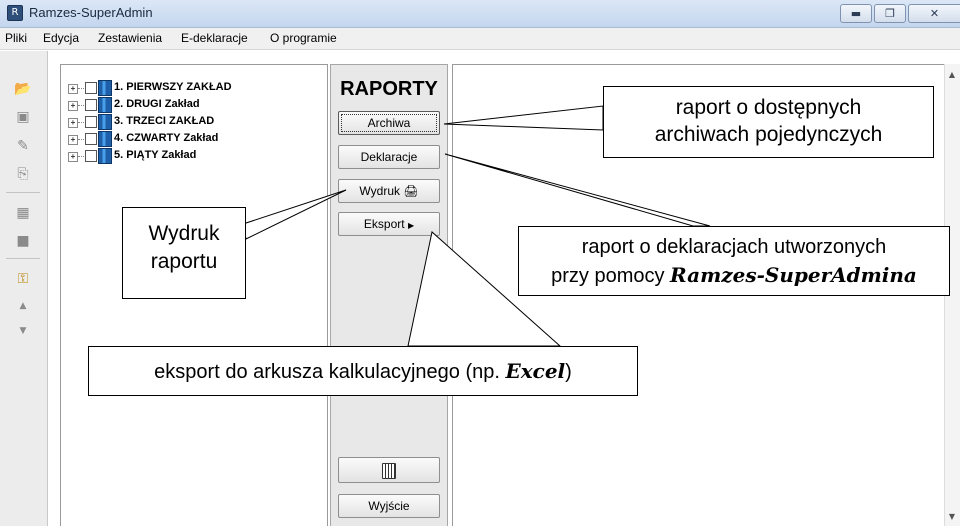 The image size is (960, 526). I want to click on callout-wydruk: Wydruk raportu, so click(184, 253).